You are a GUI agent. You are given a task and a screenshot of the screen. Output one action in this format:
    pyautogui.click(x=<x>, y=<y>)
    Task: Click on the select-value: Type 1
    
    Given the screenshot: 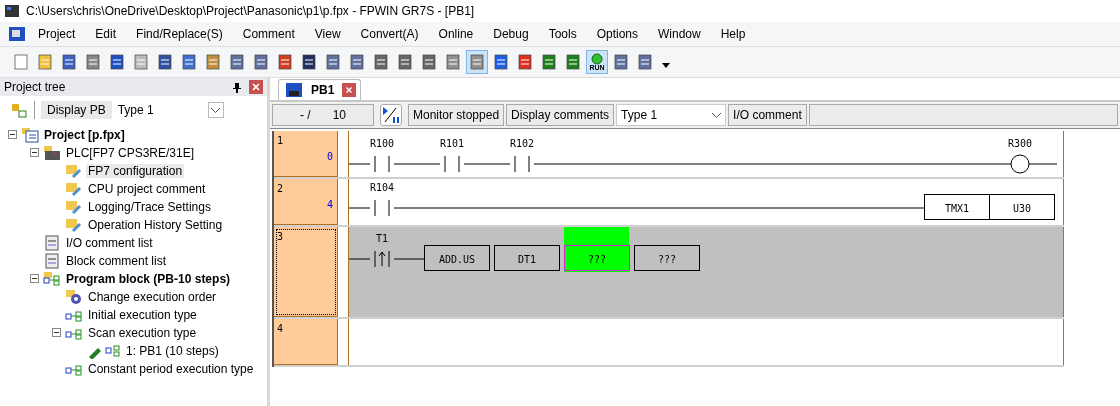 What is the action you would take?
    pyautogui.click(x=639, y=115)
    